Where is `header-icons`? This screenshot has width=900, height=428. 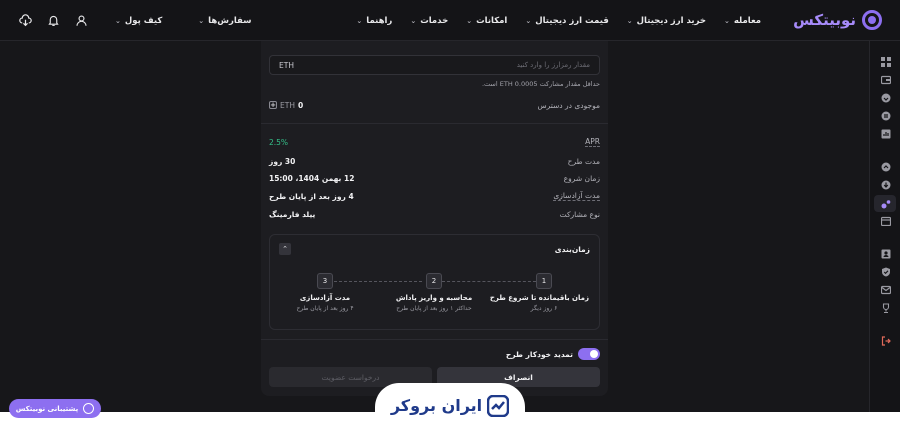
header-icons is located at coordinates (53, 20).